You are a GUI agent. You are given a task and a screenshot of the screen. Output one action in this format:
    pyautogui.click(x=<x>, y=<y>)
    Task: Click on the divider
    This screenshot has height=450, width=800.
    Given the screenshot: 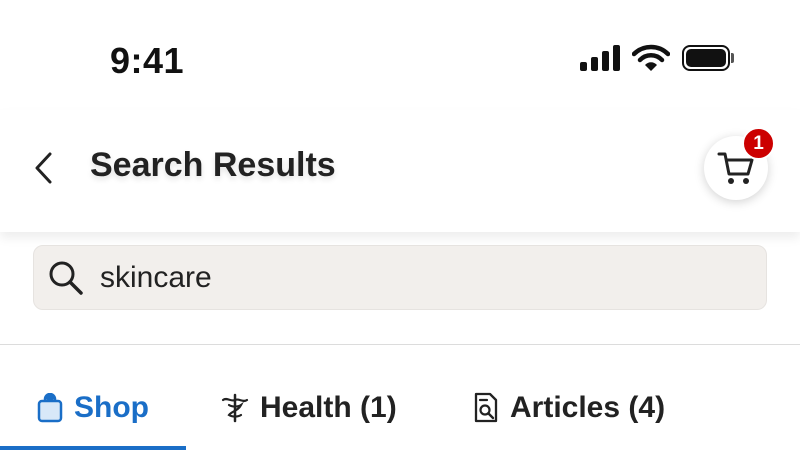 What is the action you would take?
    pyautogui.click(x=400, y=344)
    